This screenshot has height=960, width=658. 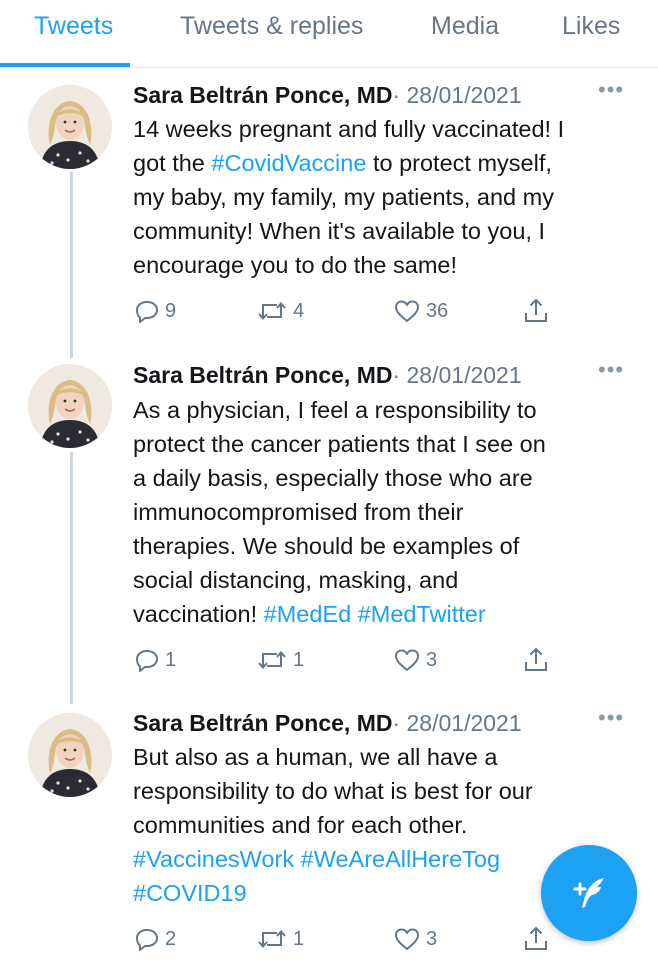 I want to click on profile-tabs: Tweets Tweets & replies Media Likes, so click(x=329, y=34).